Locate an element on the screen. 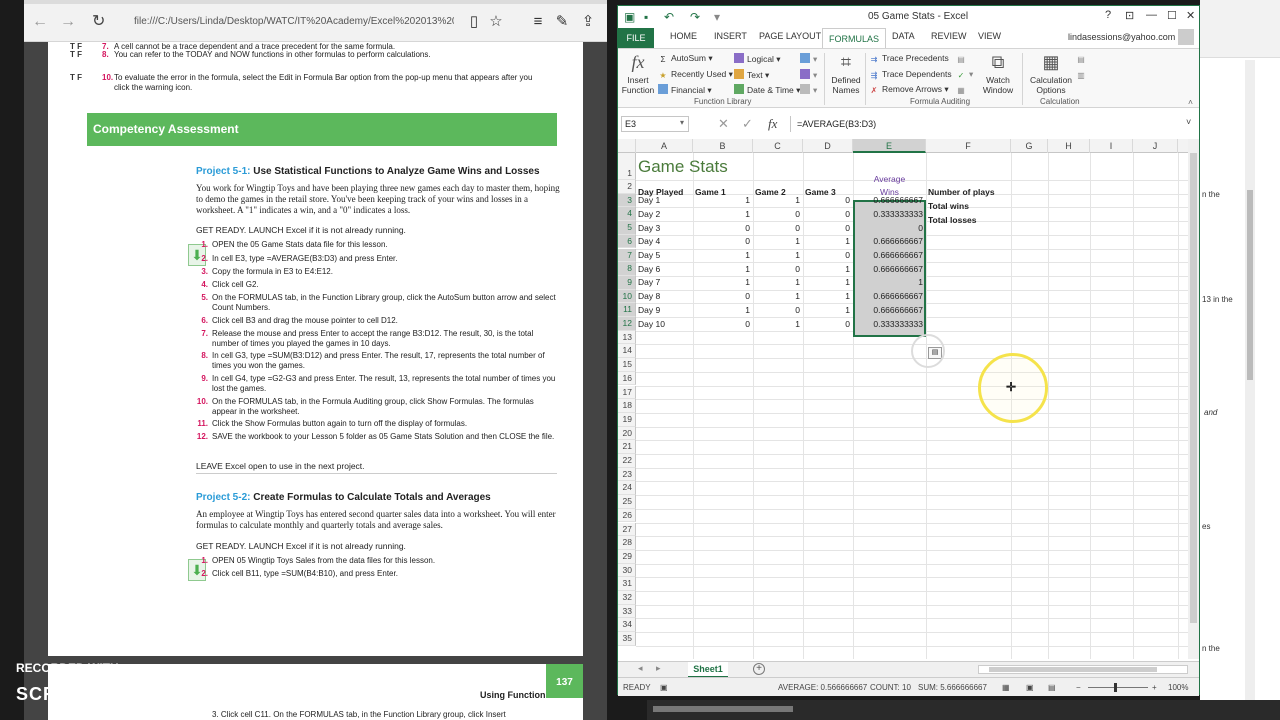 The height and width of the screenshot is (720, 1280). customize-qat-icon: ▾ is located at coordinates (717, 17).